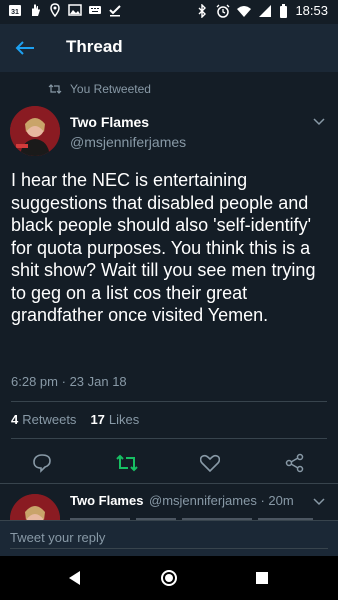  Describe the element at coordinates (75, 10) in the screenshot. I see `image-icon` at that location.